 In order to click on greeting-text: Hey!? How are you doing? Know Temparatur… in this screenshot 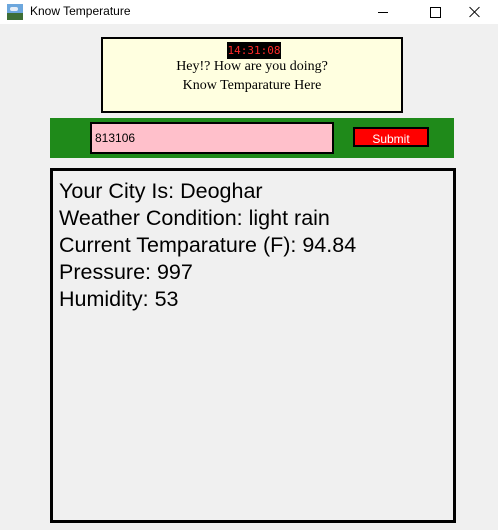, I will do `click(252, 76)`.